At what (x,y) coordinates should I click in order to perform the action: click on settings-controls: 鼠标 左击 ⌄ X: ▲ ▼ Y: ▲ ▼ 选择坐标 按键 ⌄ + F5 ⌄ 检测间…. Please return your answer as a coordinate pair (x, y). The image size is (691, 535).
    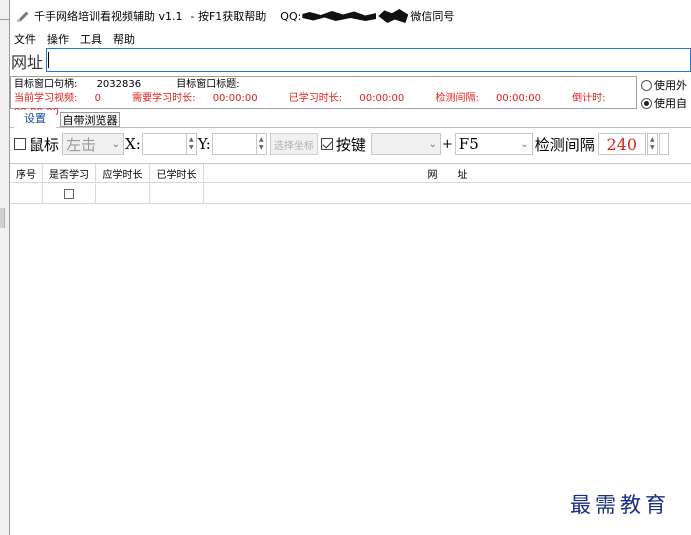
    Looking at the image, I should click on (350, 144).